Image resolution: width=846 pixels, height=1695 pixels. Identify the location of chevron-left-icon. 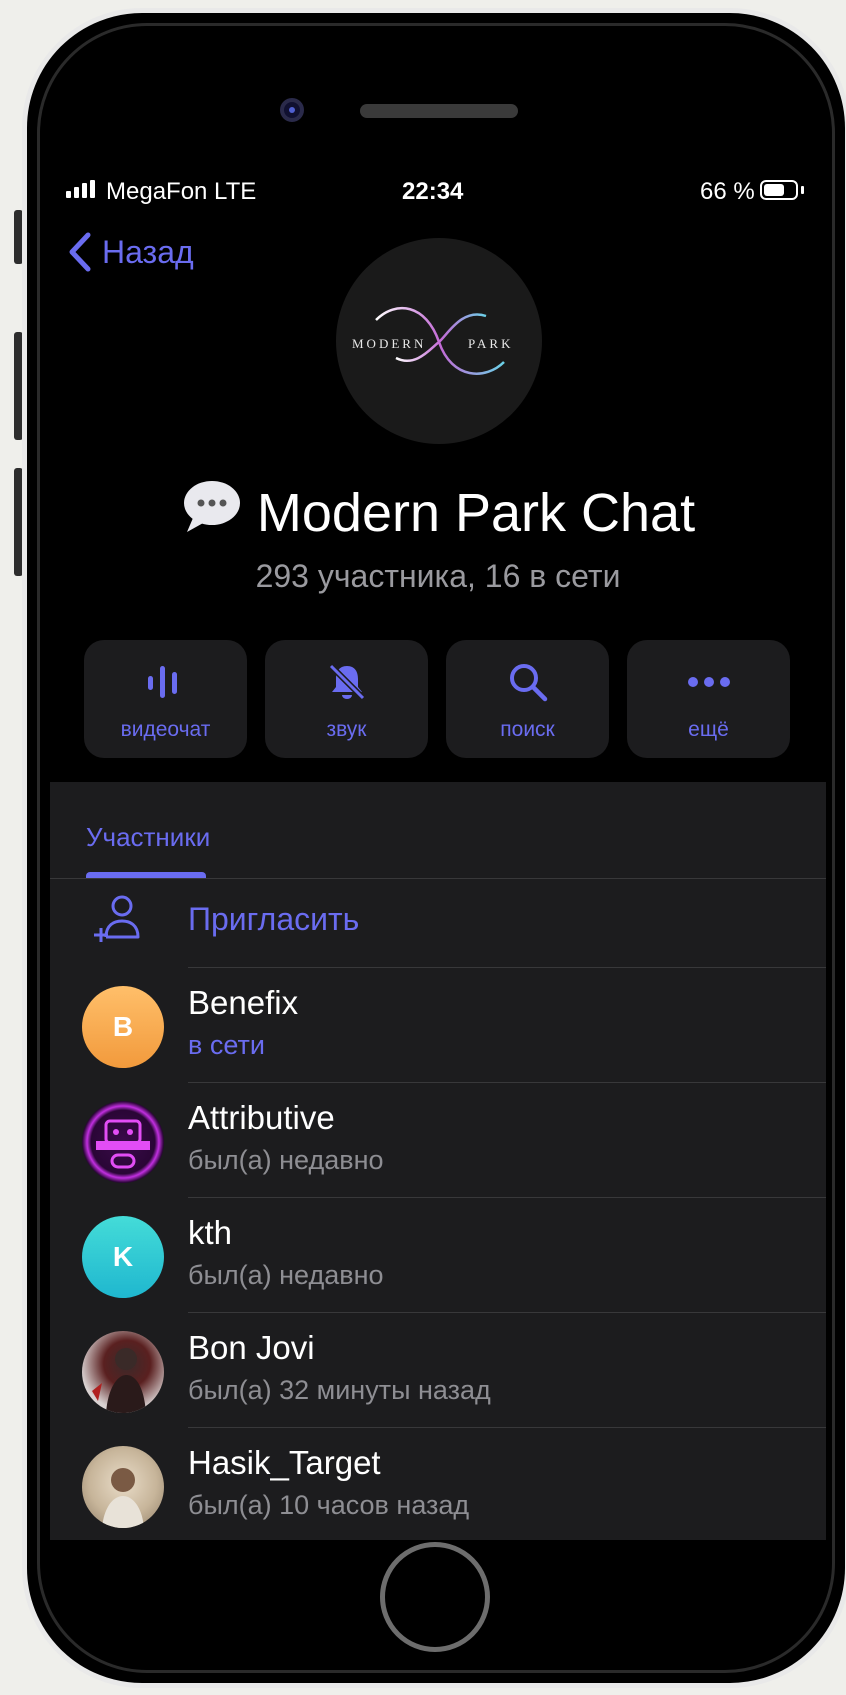
(80, 252).